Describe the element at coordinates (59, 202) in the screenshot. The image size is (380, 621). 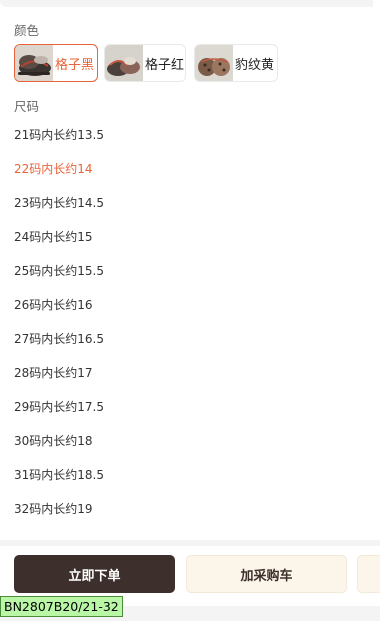
I see `size-option-23: 23码内长约14.5` at that location.